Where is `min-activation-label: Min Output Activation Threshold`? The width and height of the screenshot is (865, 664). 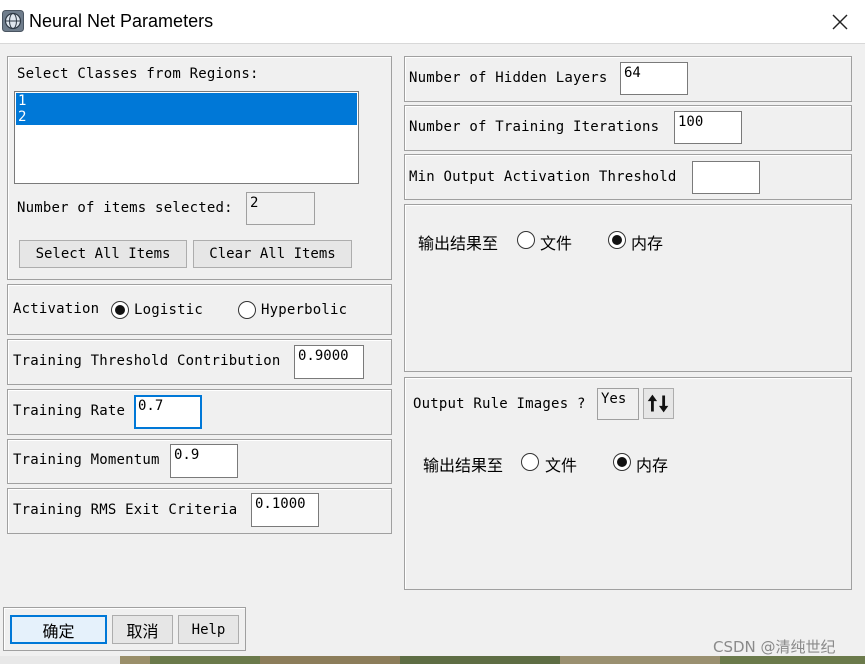
min-activation-label: Min Output Activation Threshold is located at coordinates (543, 177).